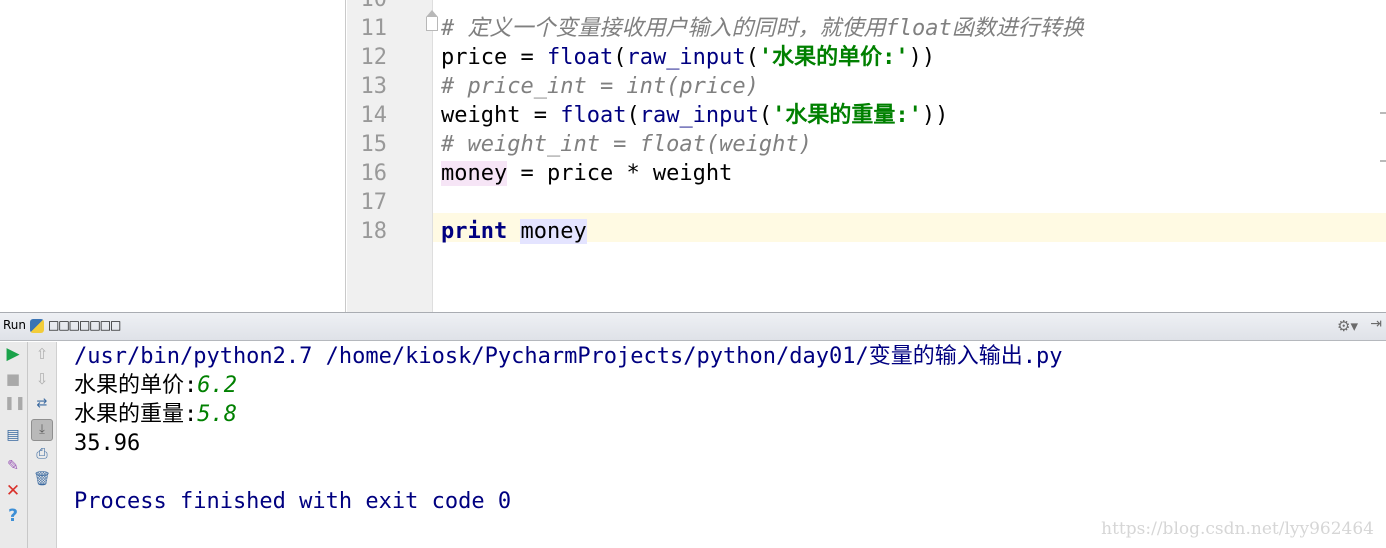 This screenshot has width=1386, height=548. Describe the element at coordinates (693, 326) in the screenshot. I see `run-tool-window-header: Run □□□□□□□ ⚙▾ ⇥` at that location.